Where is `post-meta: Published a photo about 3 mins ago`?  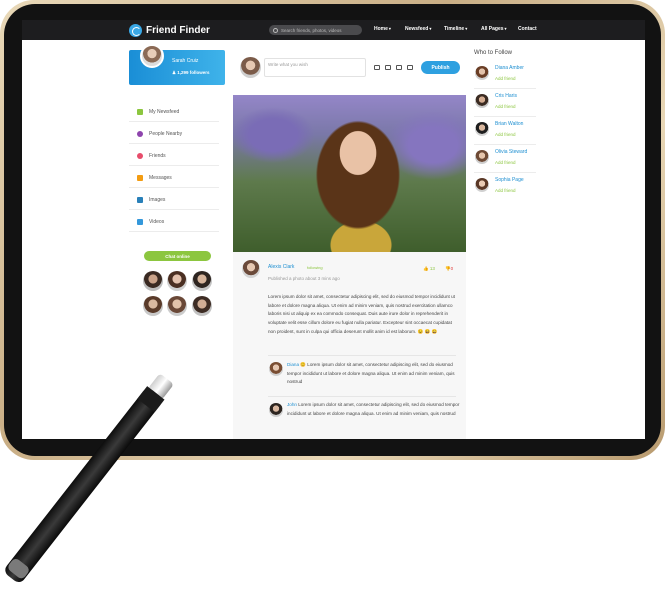
post-meta: Published a photo about 3 mins ago is located at coordinates (304, 278).